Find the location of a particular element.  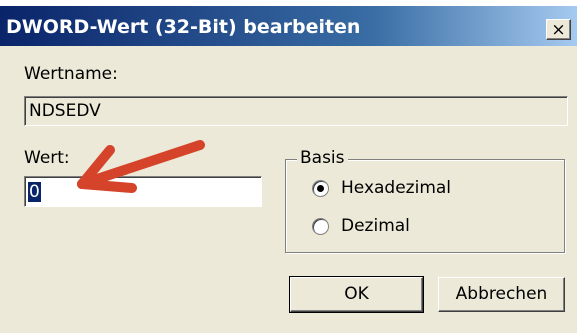

close-icon: × is located at coordinates (558, 30).